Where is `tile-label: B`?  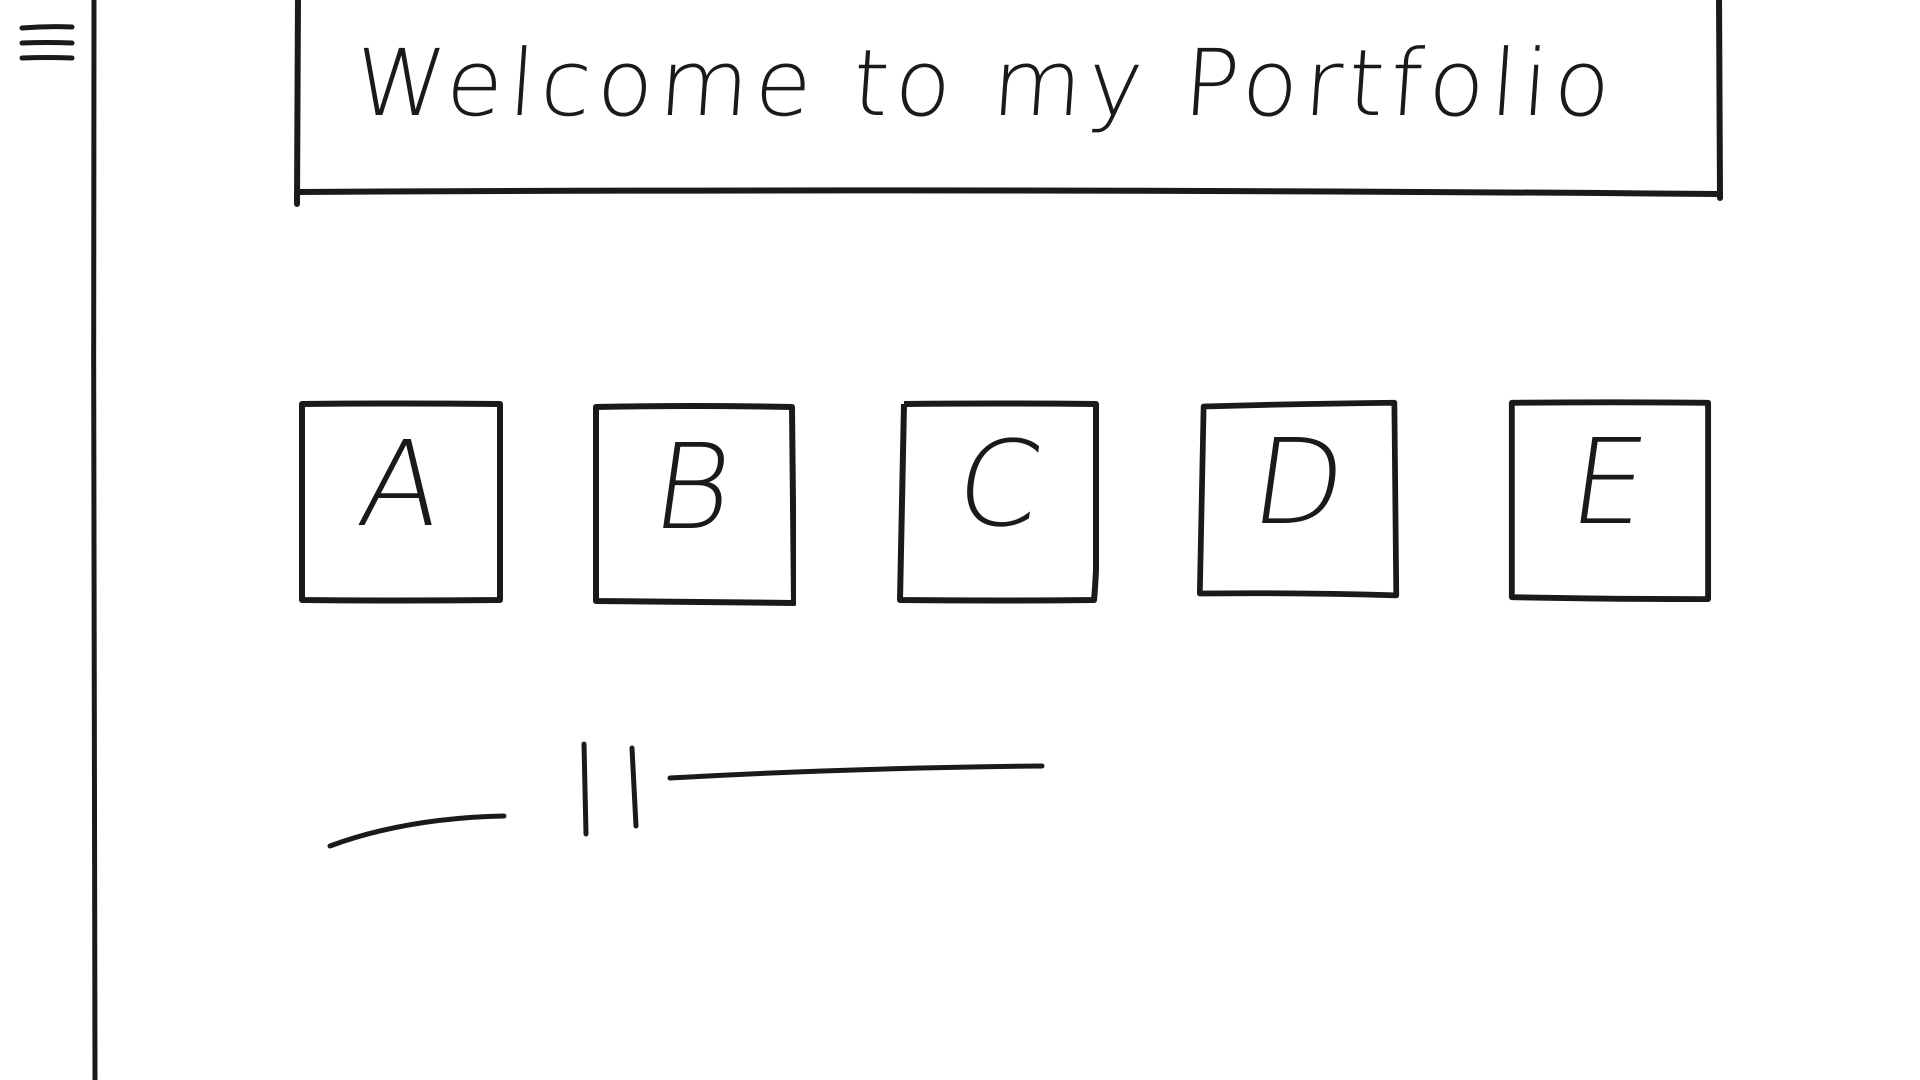 tile-label: B is located at coordinates (693, 487).